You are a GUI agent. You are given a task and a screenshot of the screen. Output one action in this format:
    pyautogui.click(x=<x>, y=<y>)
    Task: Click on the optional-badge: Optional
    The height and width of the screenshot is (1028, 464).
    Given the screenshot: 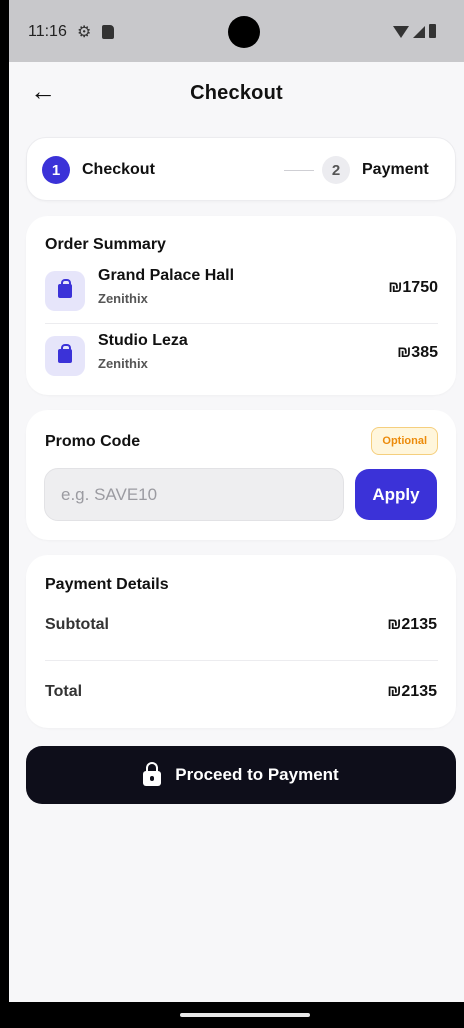 What is the action you would take?
    pyautogui.click(x=404, y=441)
    